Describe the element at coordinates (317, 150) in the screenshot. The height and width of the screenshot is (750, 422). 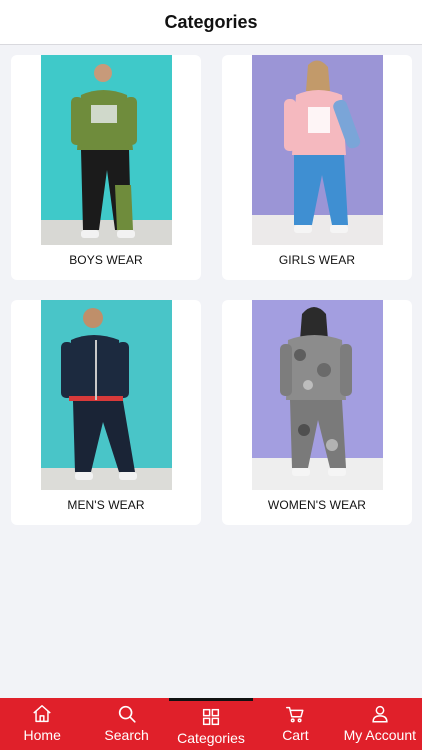
I see `category-image-girls` at that location.